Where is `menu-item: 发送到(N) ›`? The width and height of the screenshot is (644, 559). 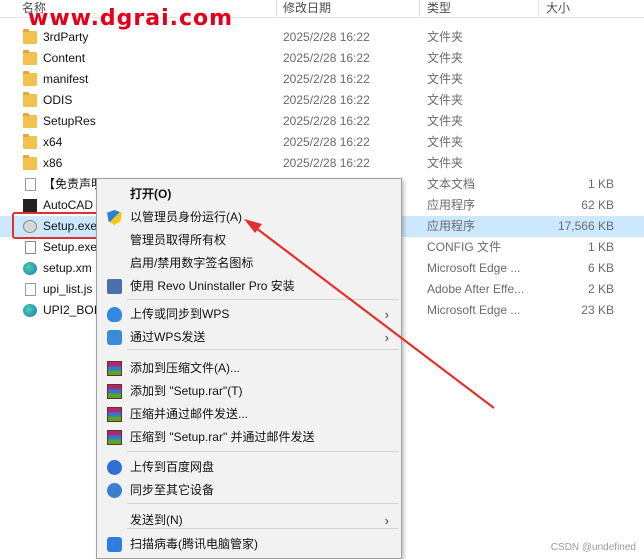
menu-item: 发送到(N) › is located at coordinates (249, 520).